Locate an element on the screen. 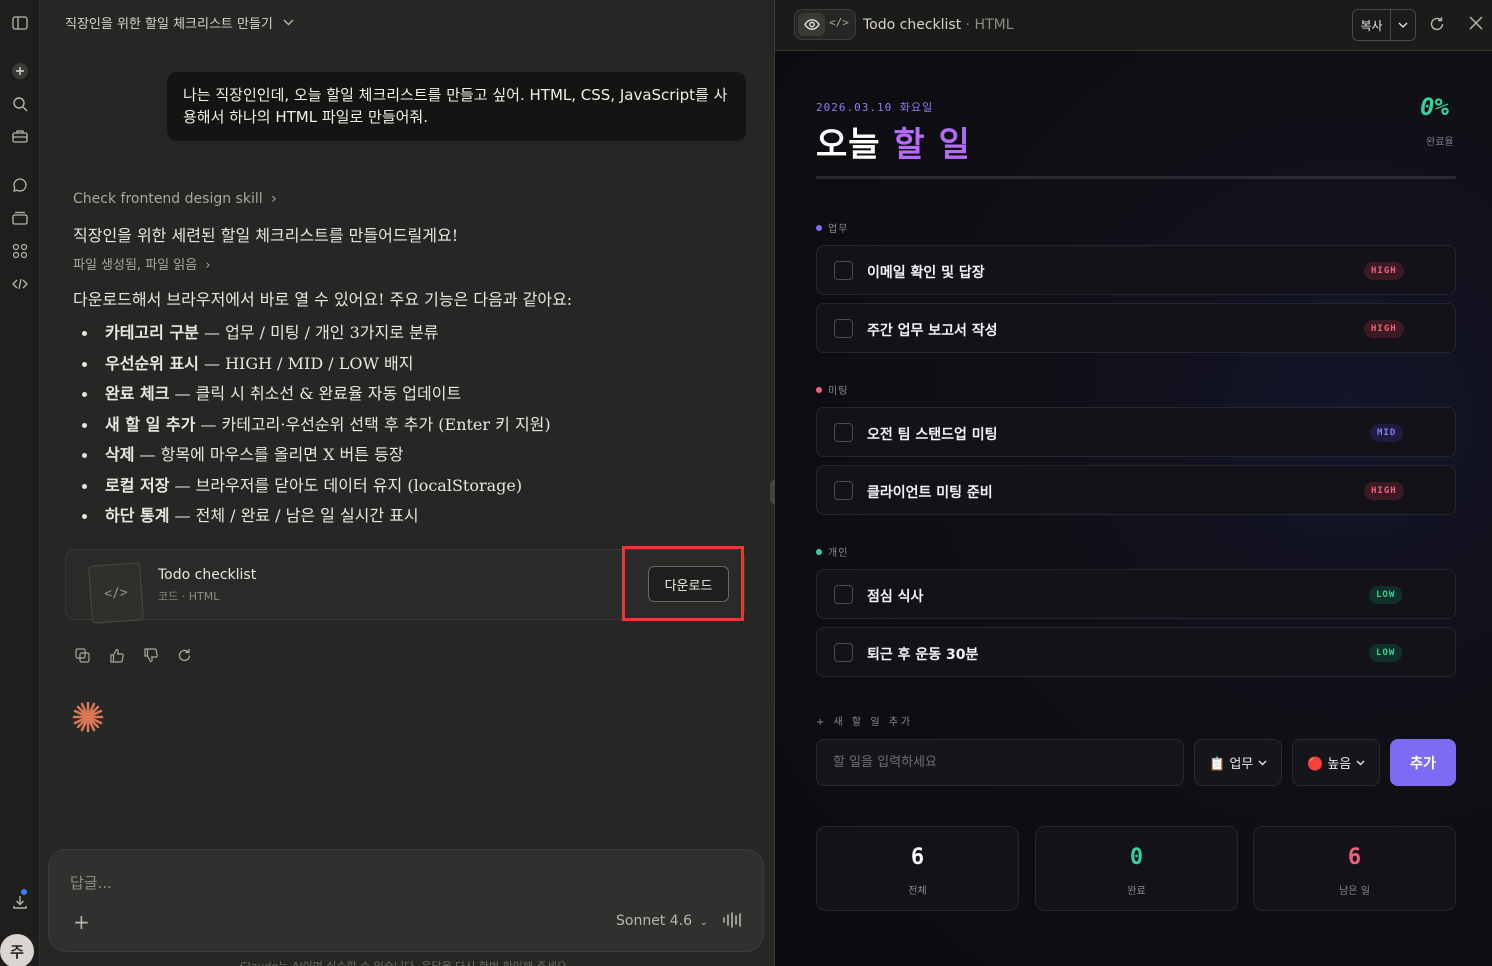  stat-remaining: 6 남은 일 is located at coordinates (1354, 868).